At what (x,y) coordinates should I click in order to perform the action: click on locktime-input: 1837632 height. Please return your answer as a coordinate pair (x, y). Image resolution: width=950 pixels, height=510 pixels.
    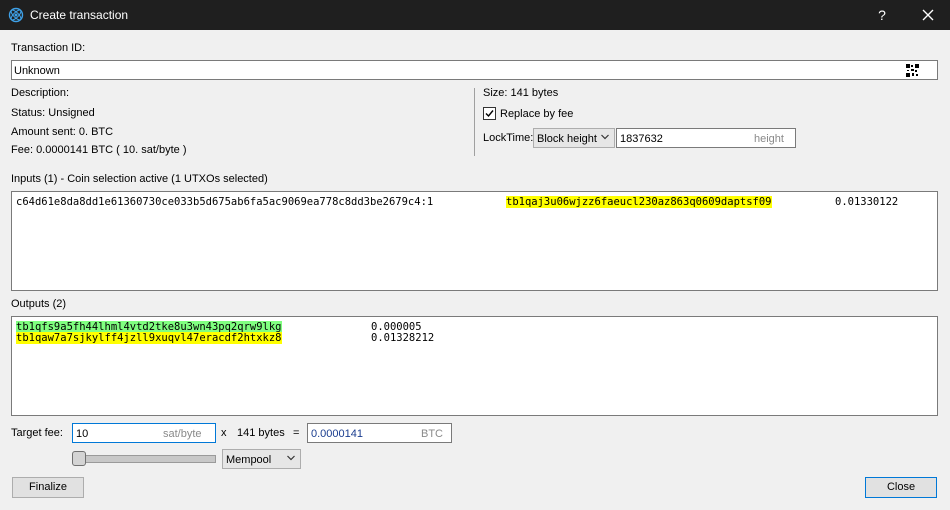
    Looking at the image, I should click on (706, 138).